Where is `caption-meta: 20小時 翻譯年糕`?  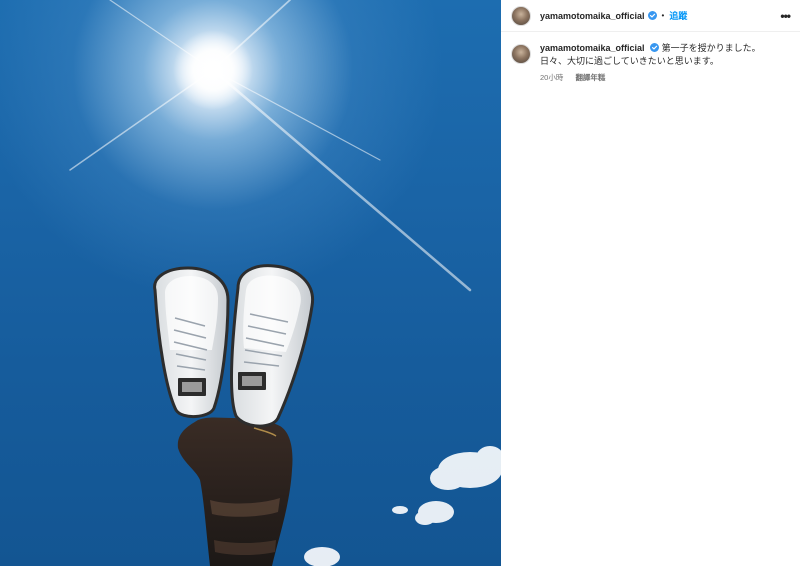
caption-meta: 20小時 翻譯年糕 is located at coordinates (650, 77).